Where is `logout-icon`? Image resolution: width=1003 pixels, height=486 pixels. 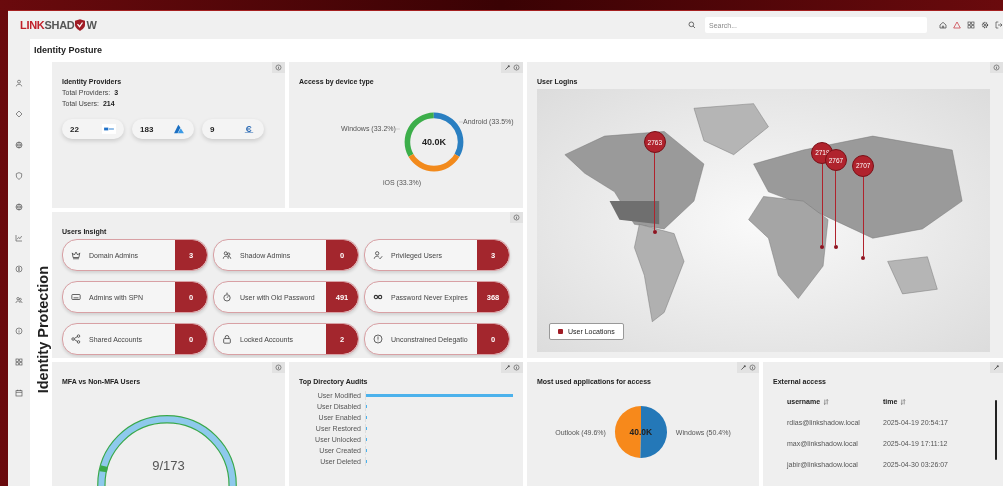
logout-icon is located at coordinates (999, 25).